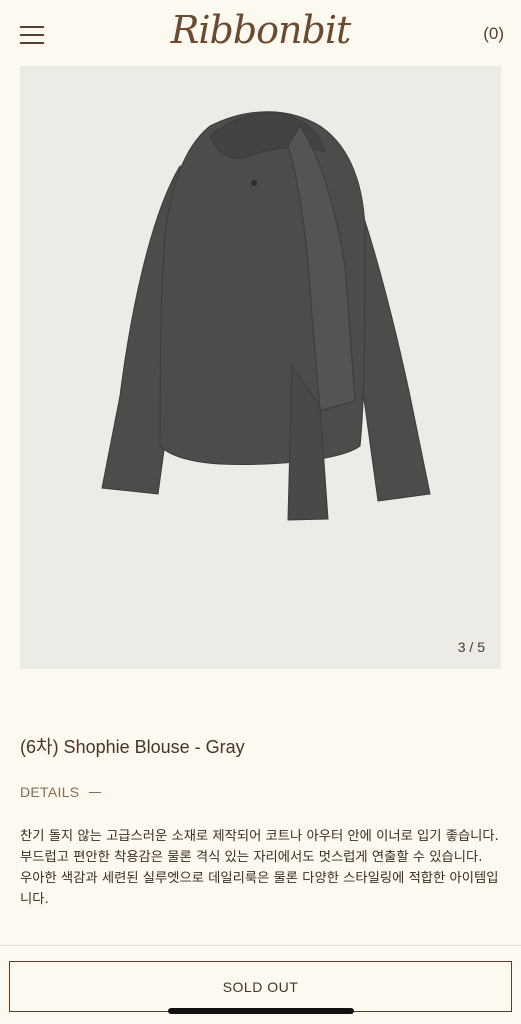  What do you see at coordinates (50, 792) in the screenshot?
I see `details-label: DETAILS` at bounding box center [50, 792].